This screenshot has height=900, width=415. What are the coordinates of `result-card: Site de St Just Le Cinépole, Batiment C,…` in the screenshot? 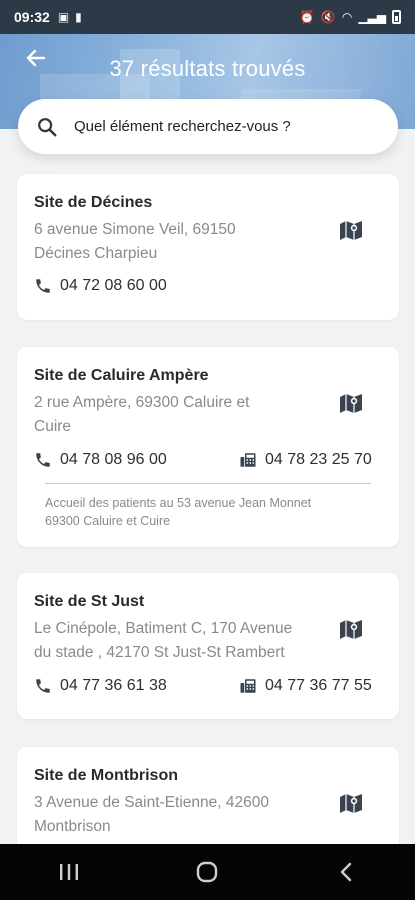 It's located at (208, 646).